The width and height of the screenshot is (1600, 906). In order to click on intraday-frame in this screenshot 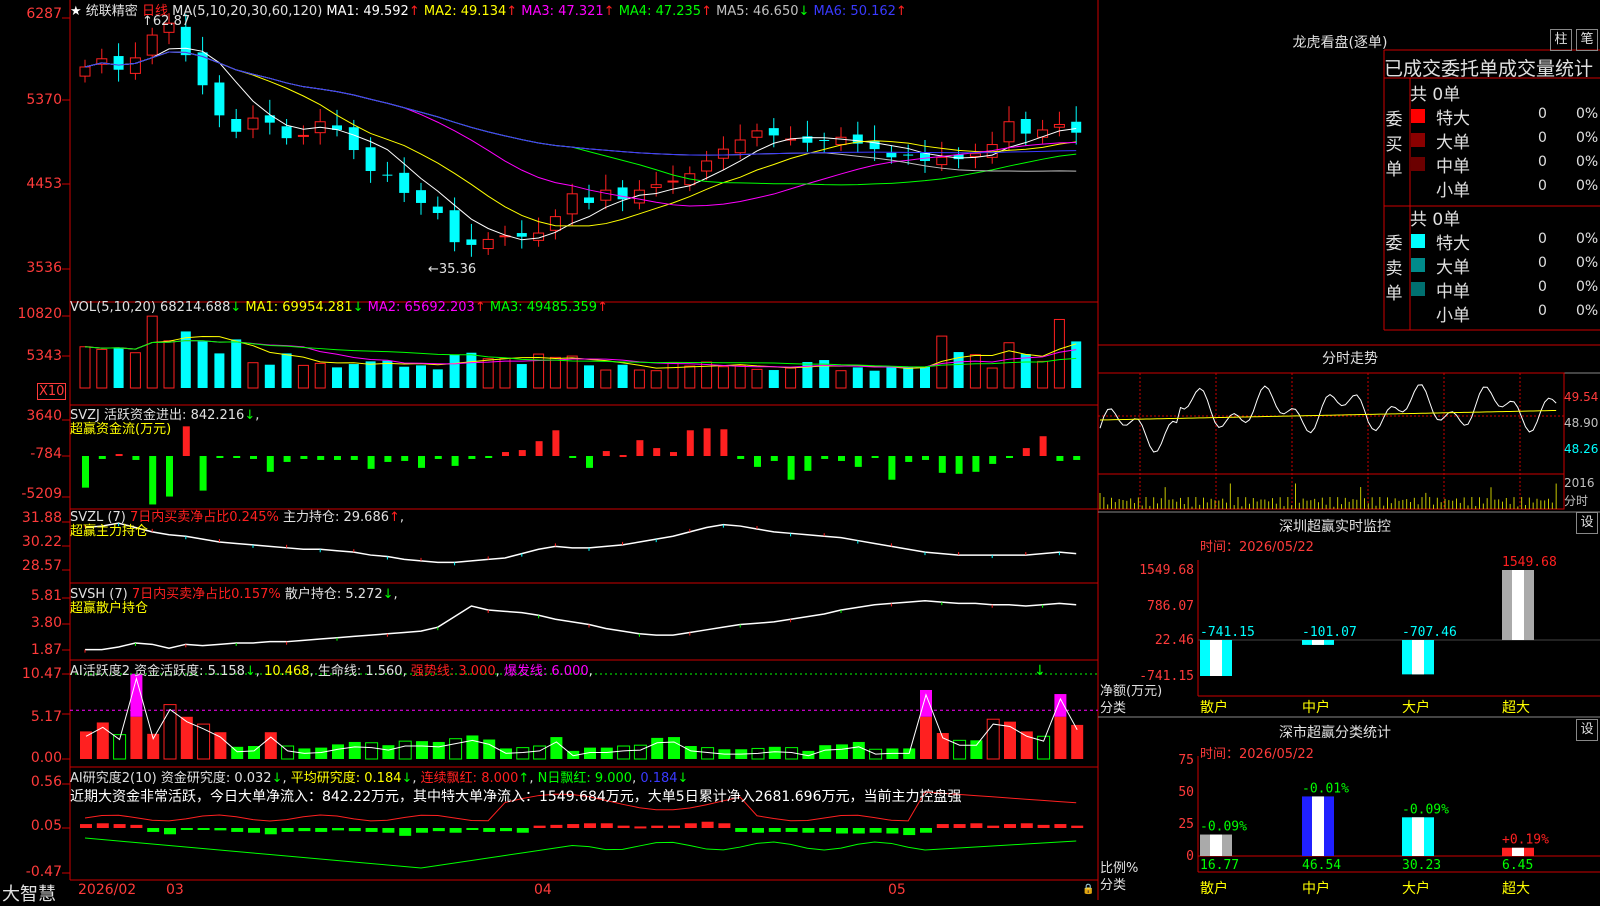, I will do `click(1331, 441)`.